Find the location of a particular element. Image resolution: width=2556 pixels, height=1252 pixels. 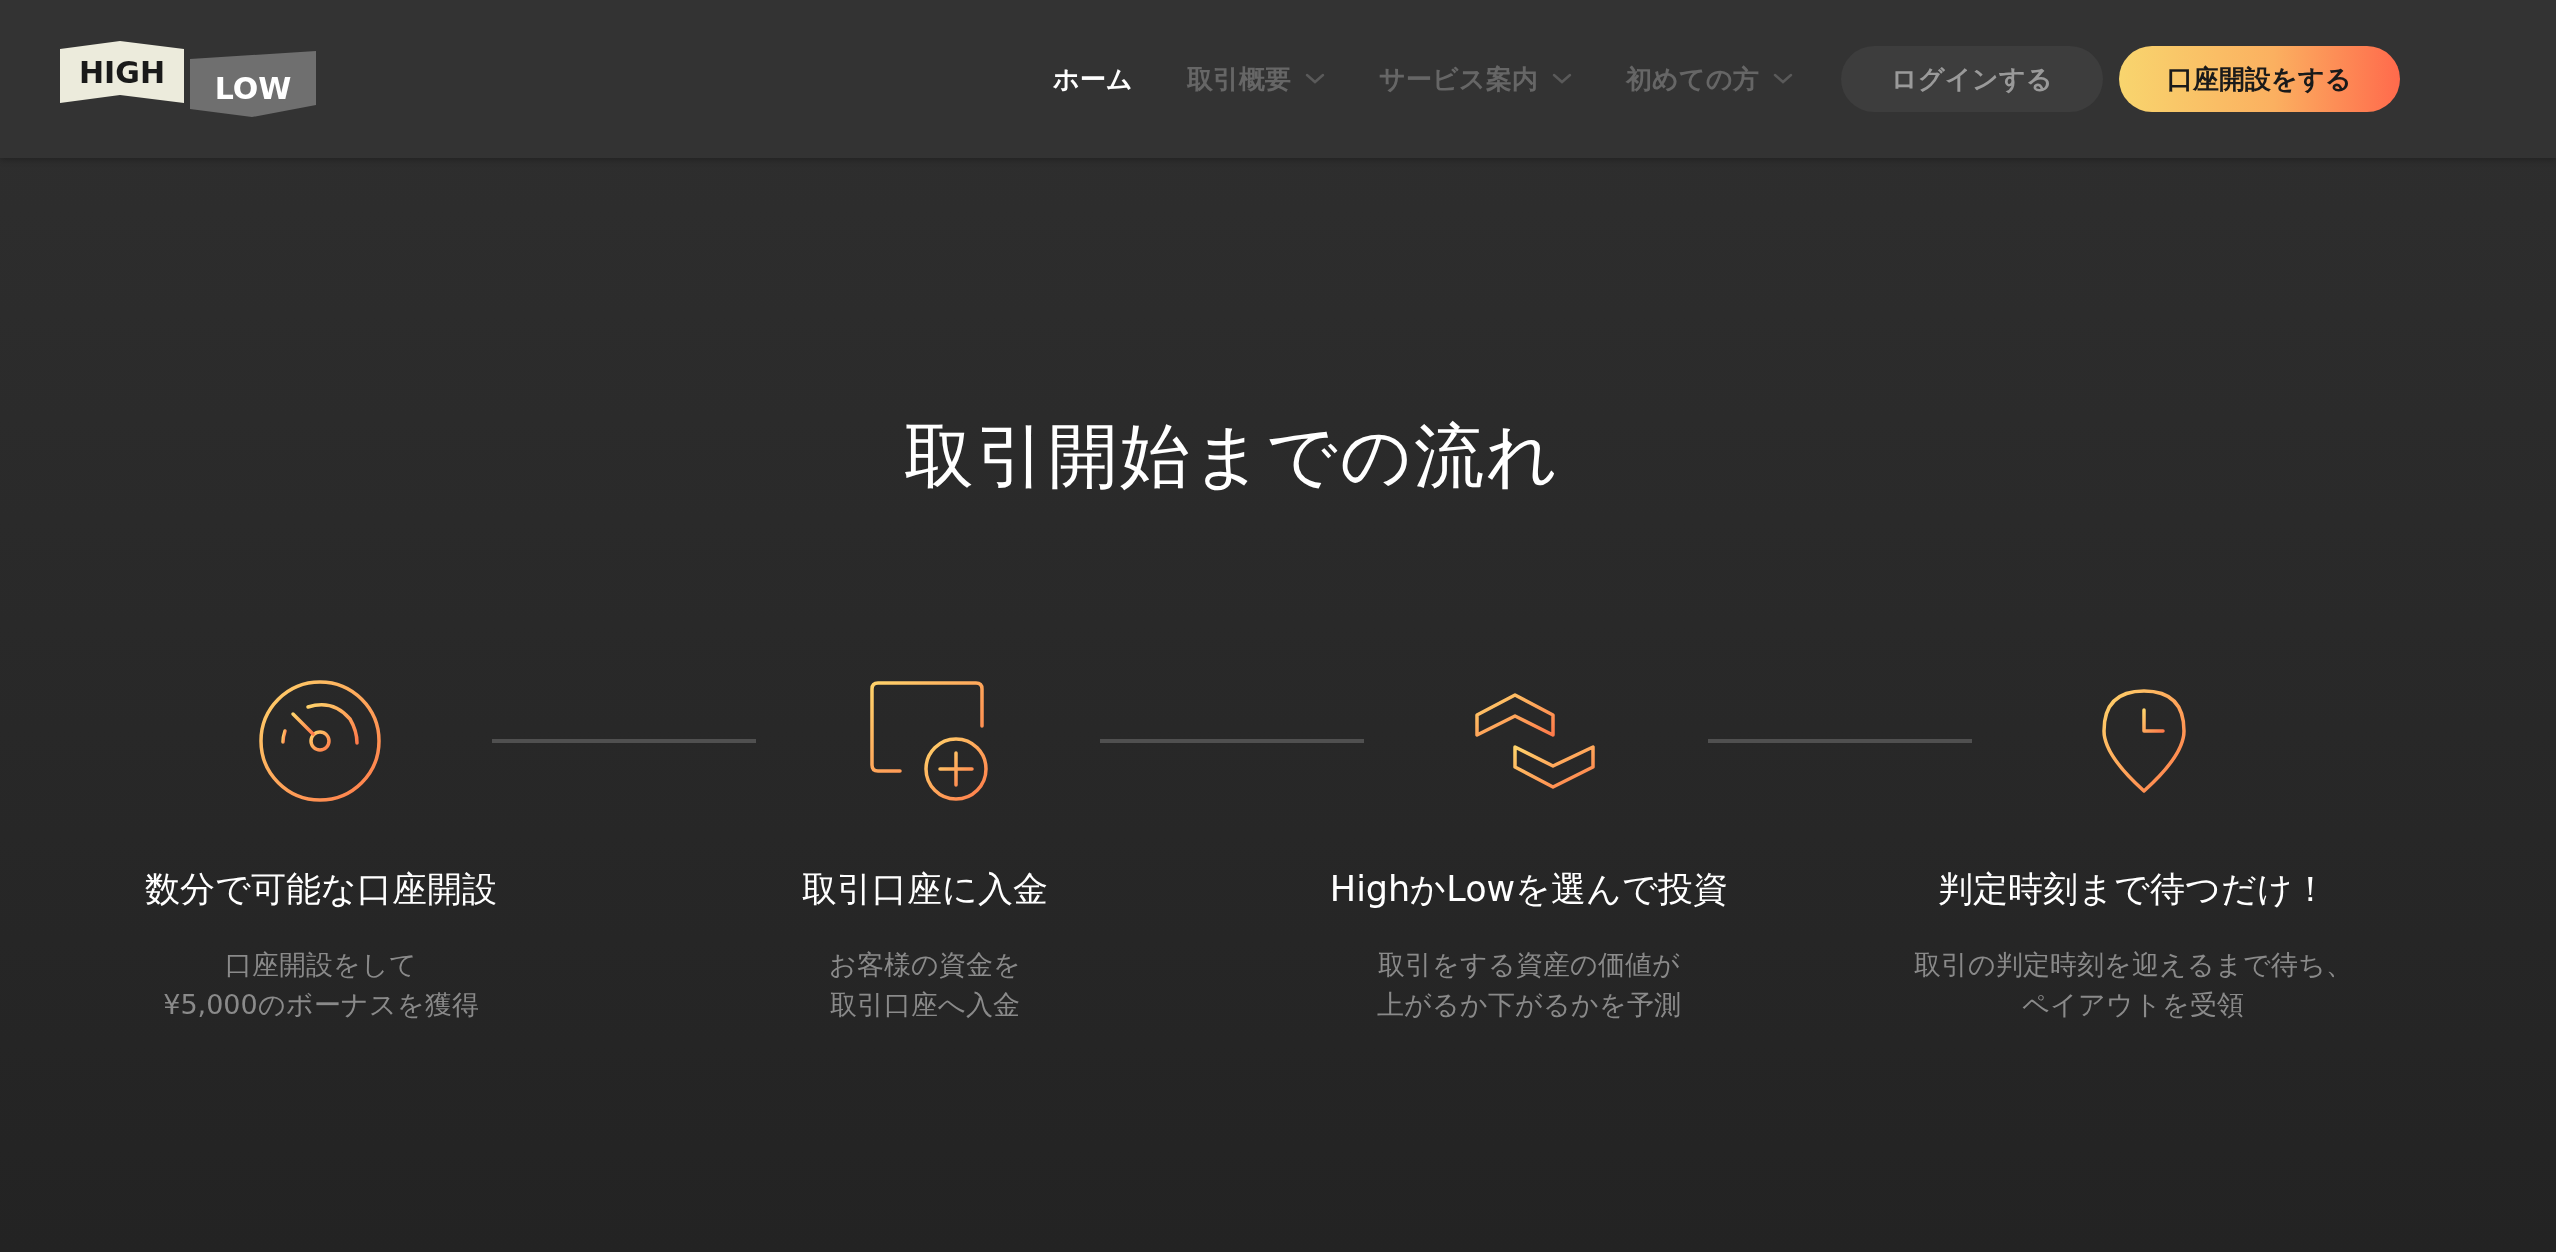

step-description: 口座開設をして ¥5,000のボーナスを獲得 is located at coordinates (321, 985).